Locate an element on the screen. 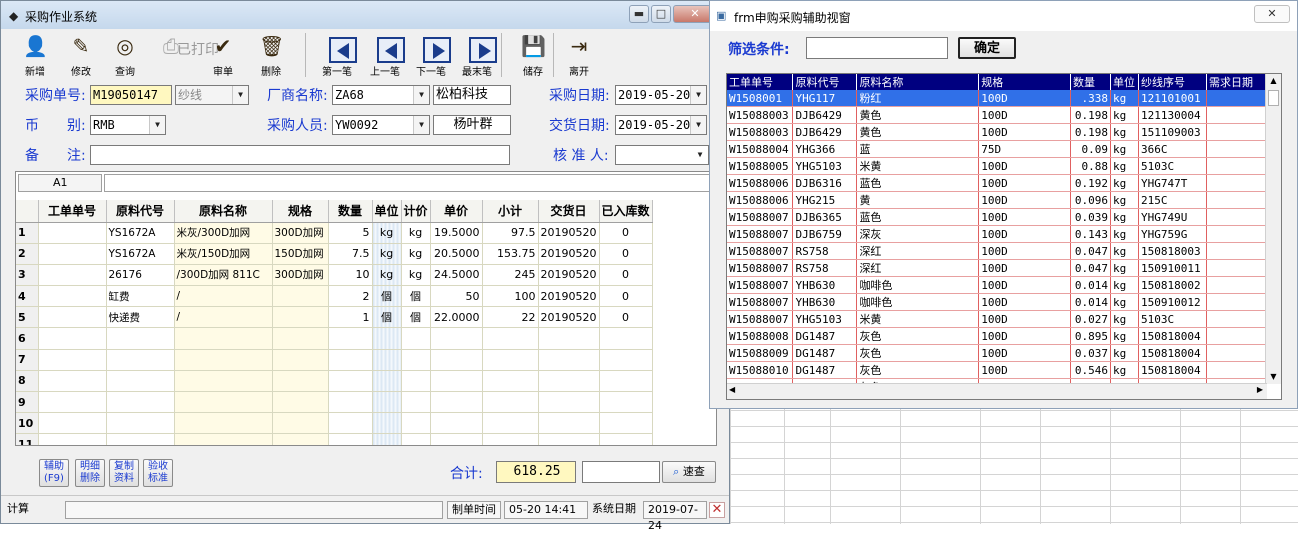 The width and height of the screenshot is (1298, 534). column-header: 已入库数 is located at coordinates (626, 211).